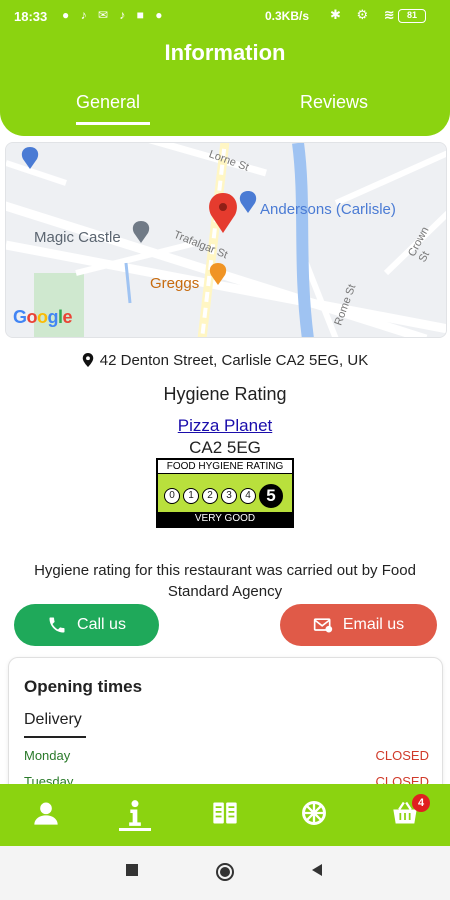 This screenshot has height=900, width=450. I want to click on info-icon, so click(135, 813).